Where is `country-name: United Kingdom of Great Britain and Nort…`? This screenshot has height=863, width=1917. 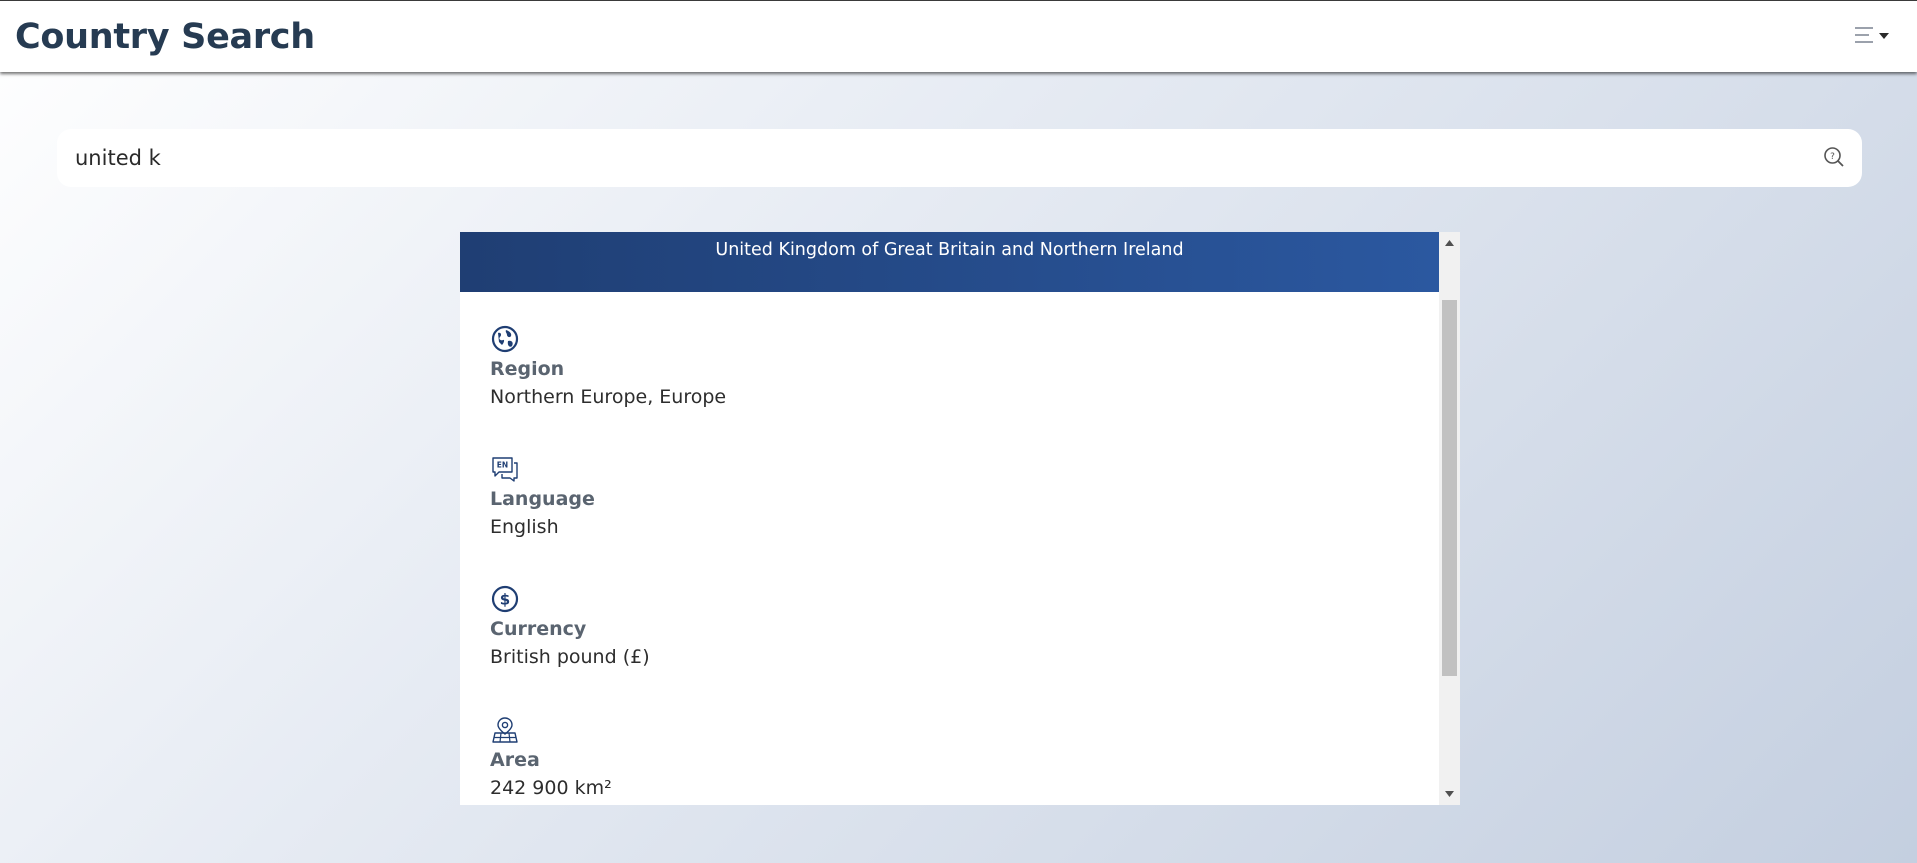 country-name: United Kingdom of Great Britain and Nort… is located at coordinates (949, 250).